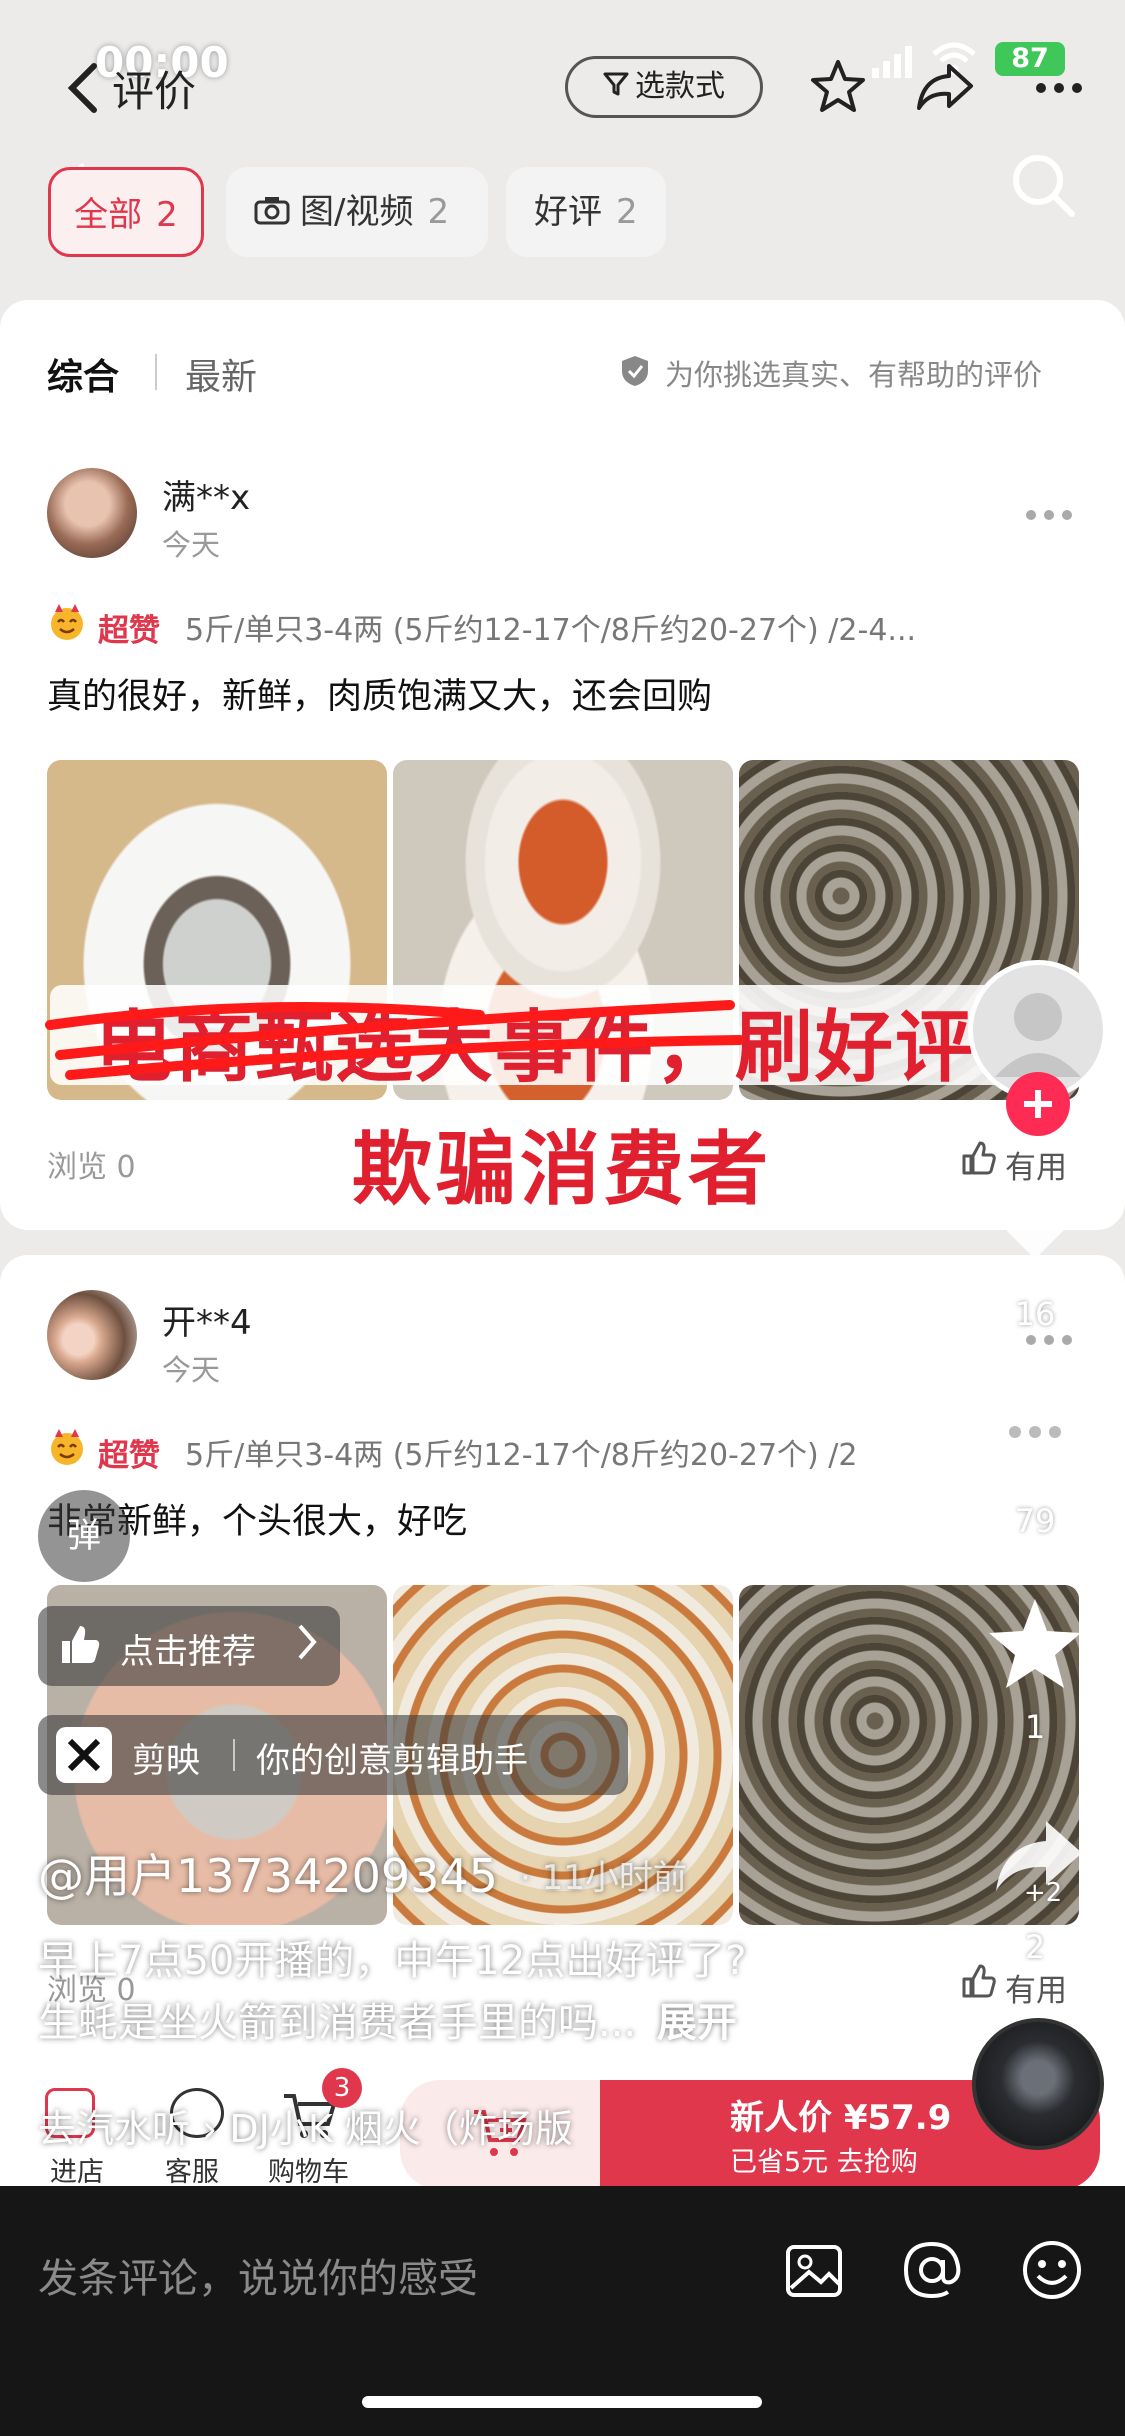  What do you see at coordinates (562, 2402) in the screenshot?
I see `home-indicator` at bounding box center [562, 2402].